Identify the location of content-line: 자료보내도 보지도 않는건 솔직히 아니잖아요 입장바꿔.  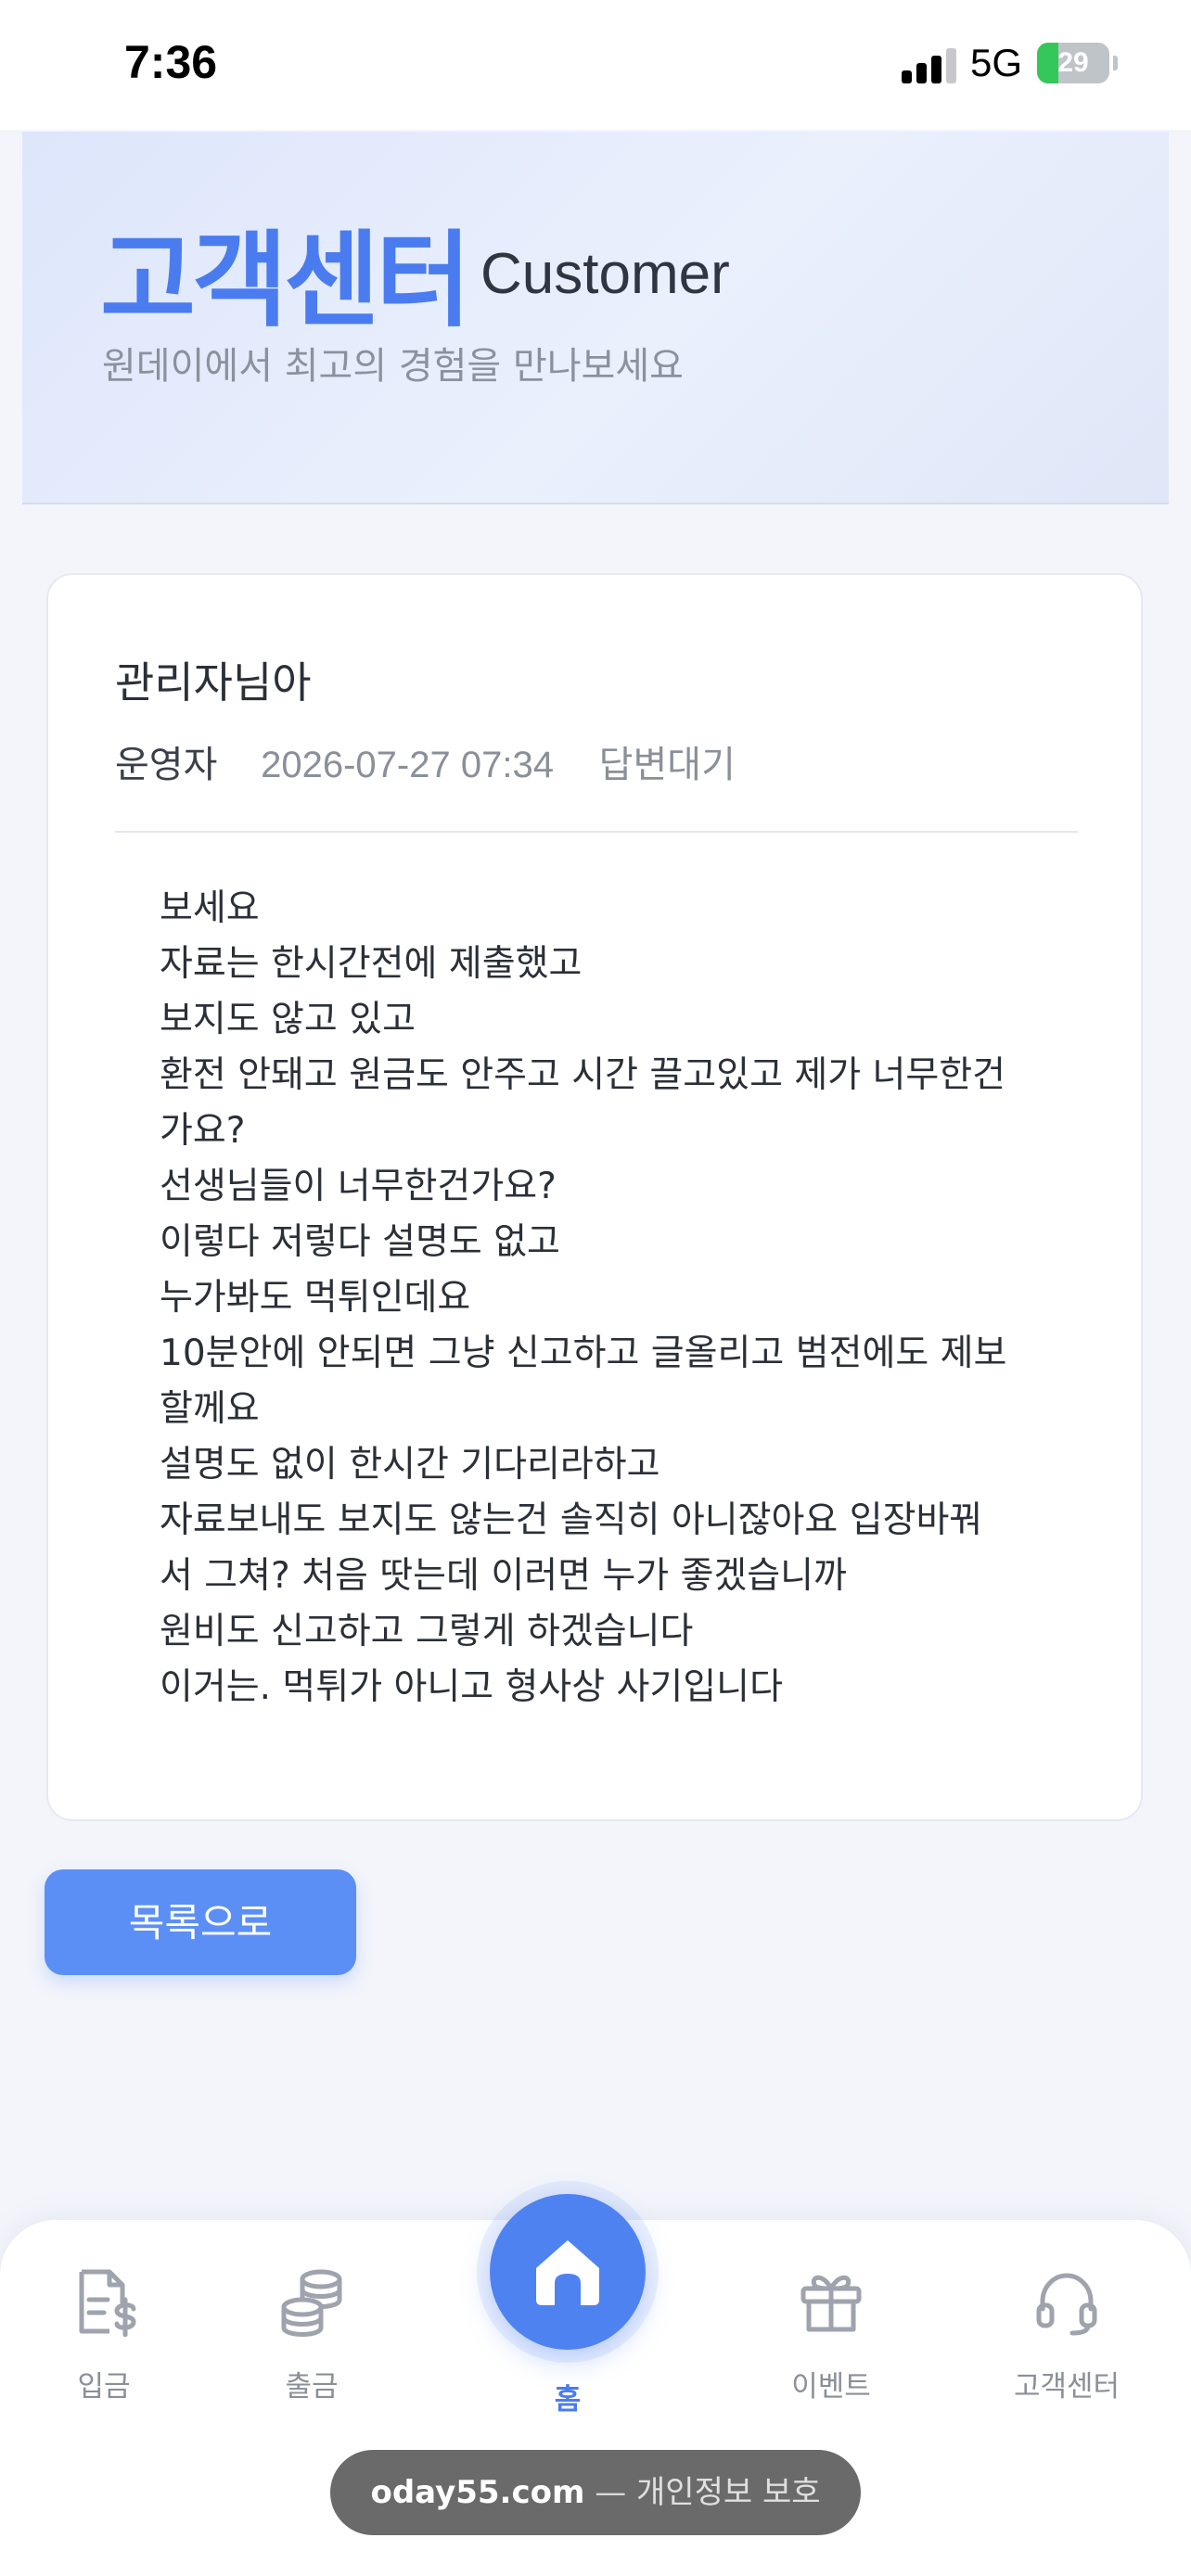
(571, 1520).